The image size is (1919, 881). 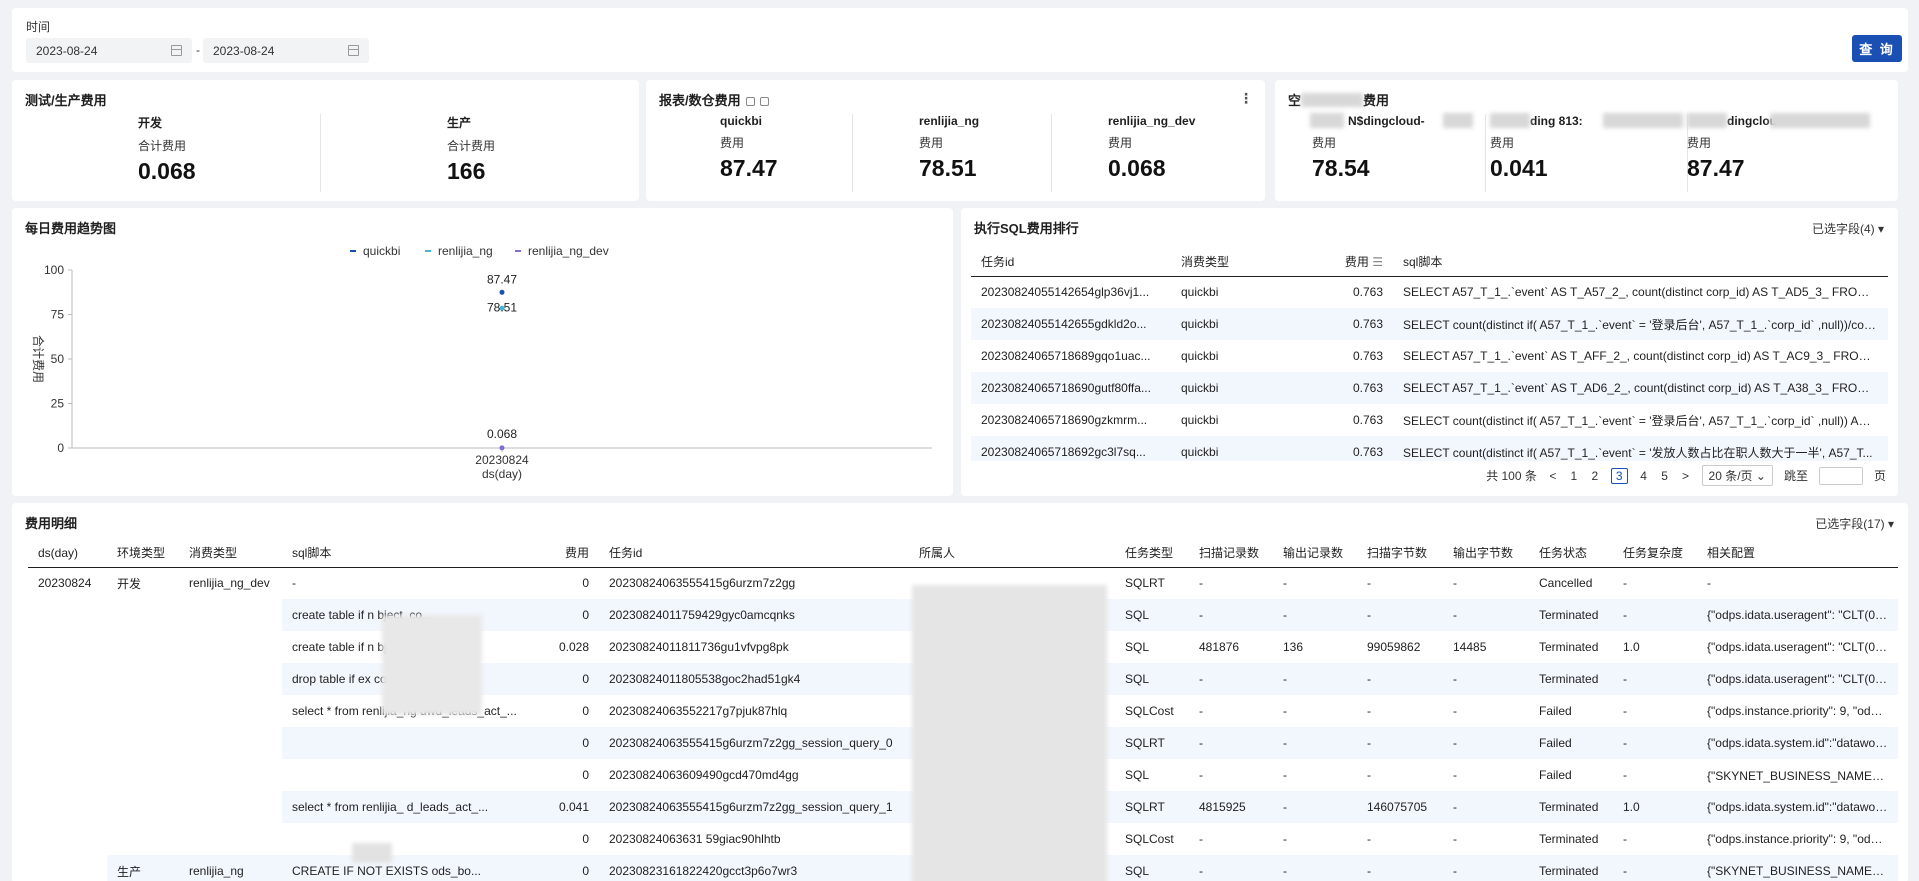 What do you see at coordinates (569, 553) in the screenshot?
I see `column-header: 费用` at bounding box center [569, 553].